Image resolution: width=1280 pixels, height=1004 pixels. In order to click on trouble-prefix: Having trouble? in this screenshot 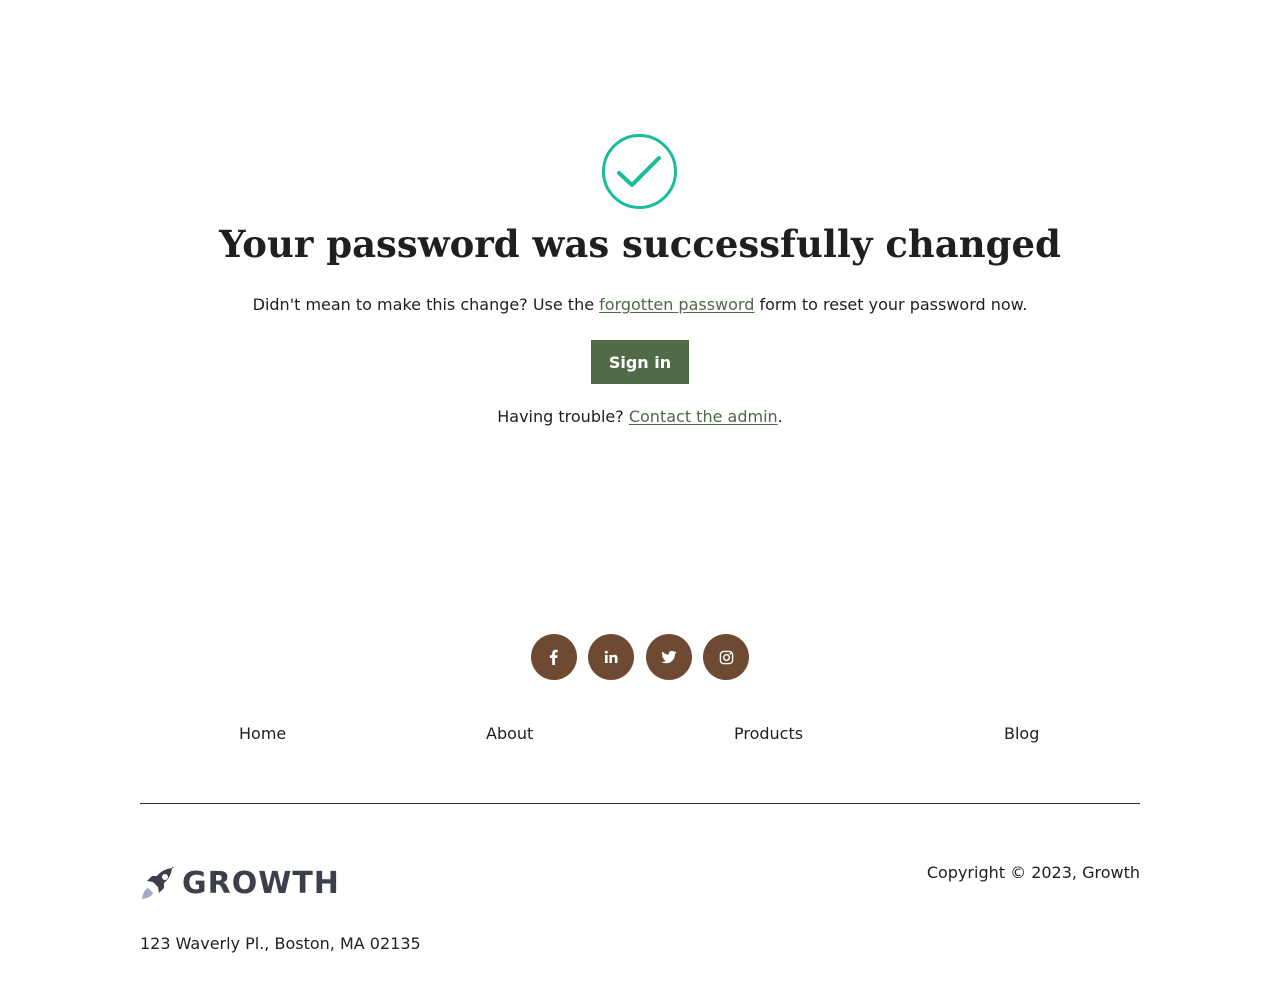, I will do `click(563, 416)`.